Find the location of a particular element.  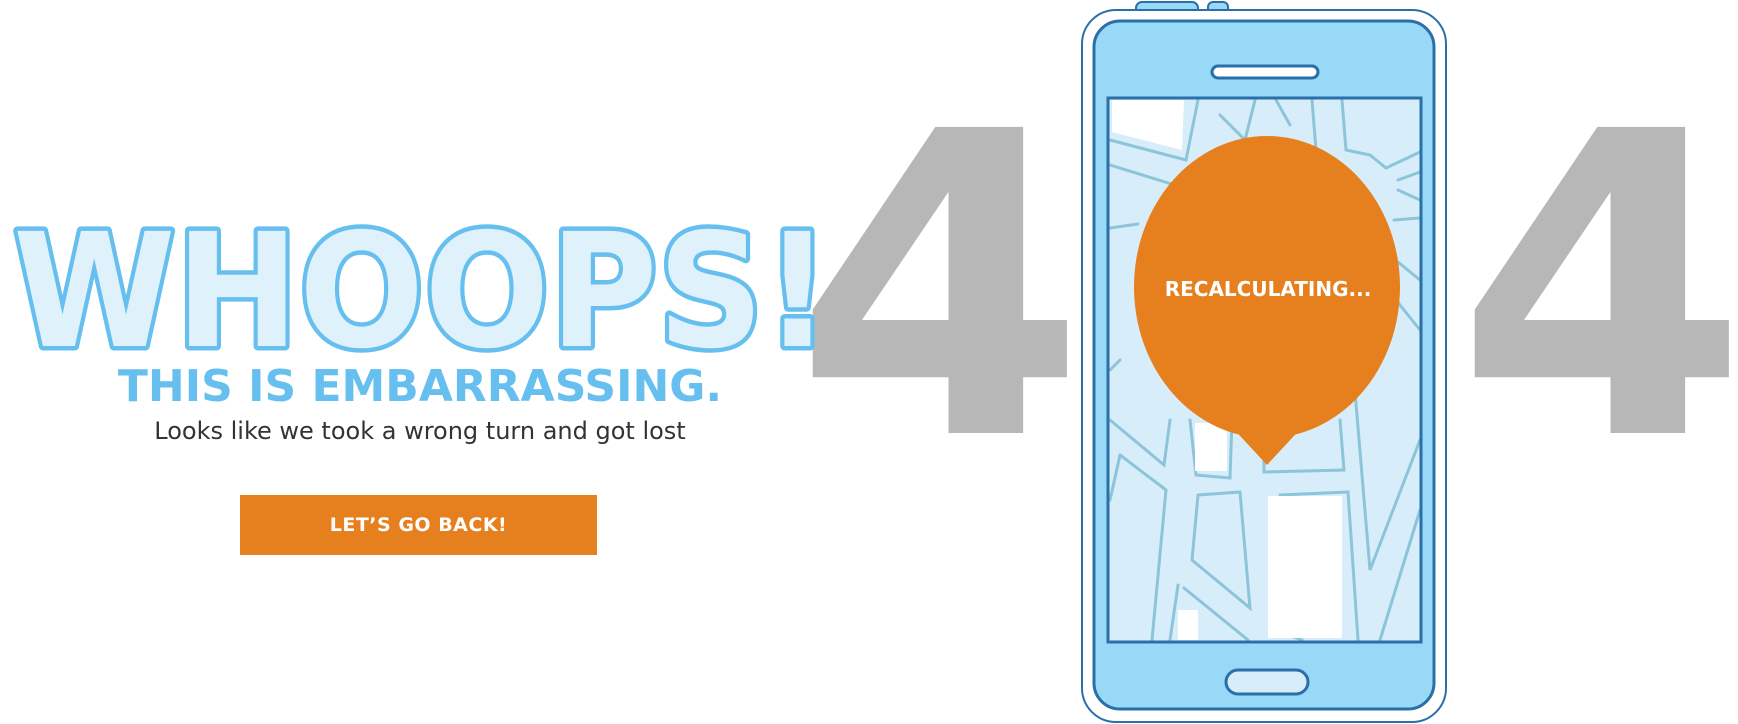

whoops-headline-text: WHOOPS! is located at coordinates (422, 287).